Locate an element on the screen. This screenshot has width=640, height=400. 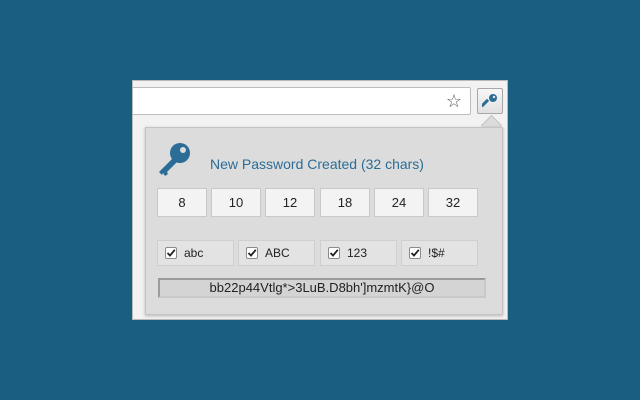
option-numbers: 123 is located at coordinates (358, 253).